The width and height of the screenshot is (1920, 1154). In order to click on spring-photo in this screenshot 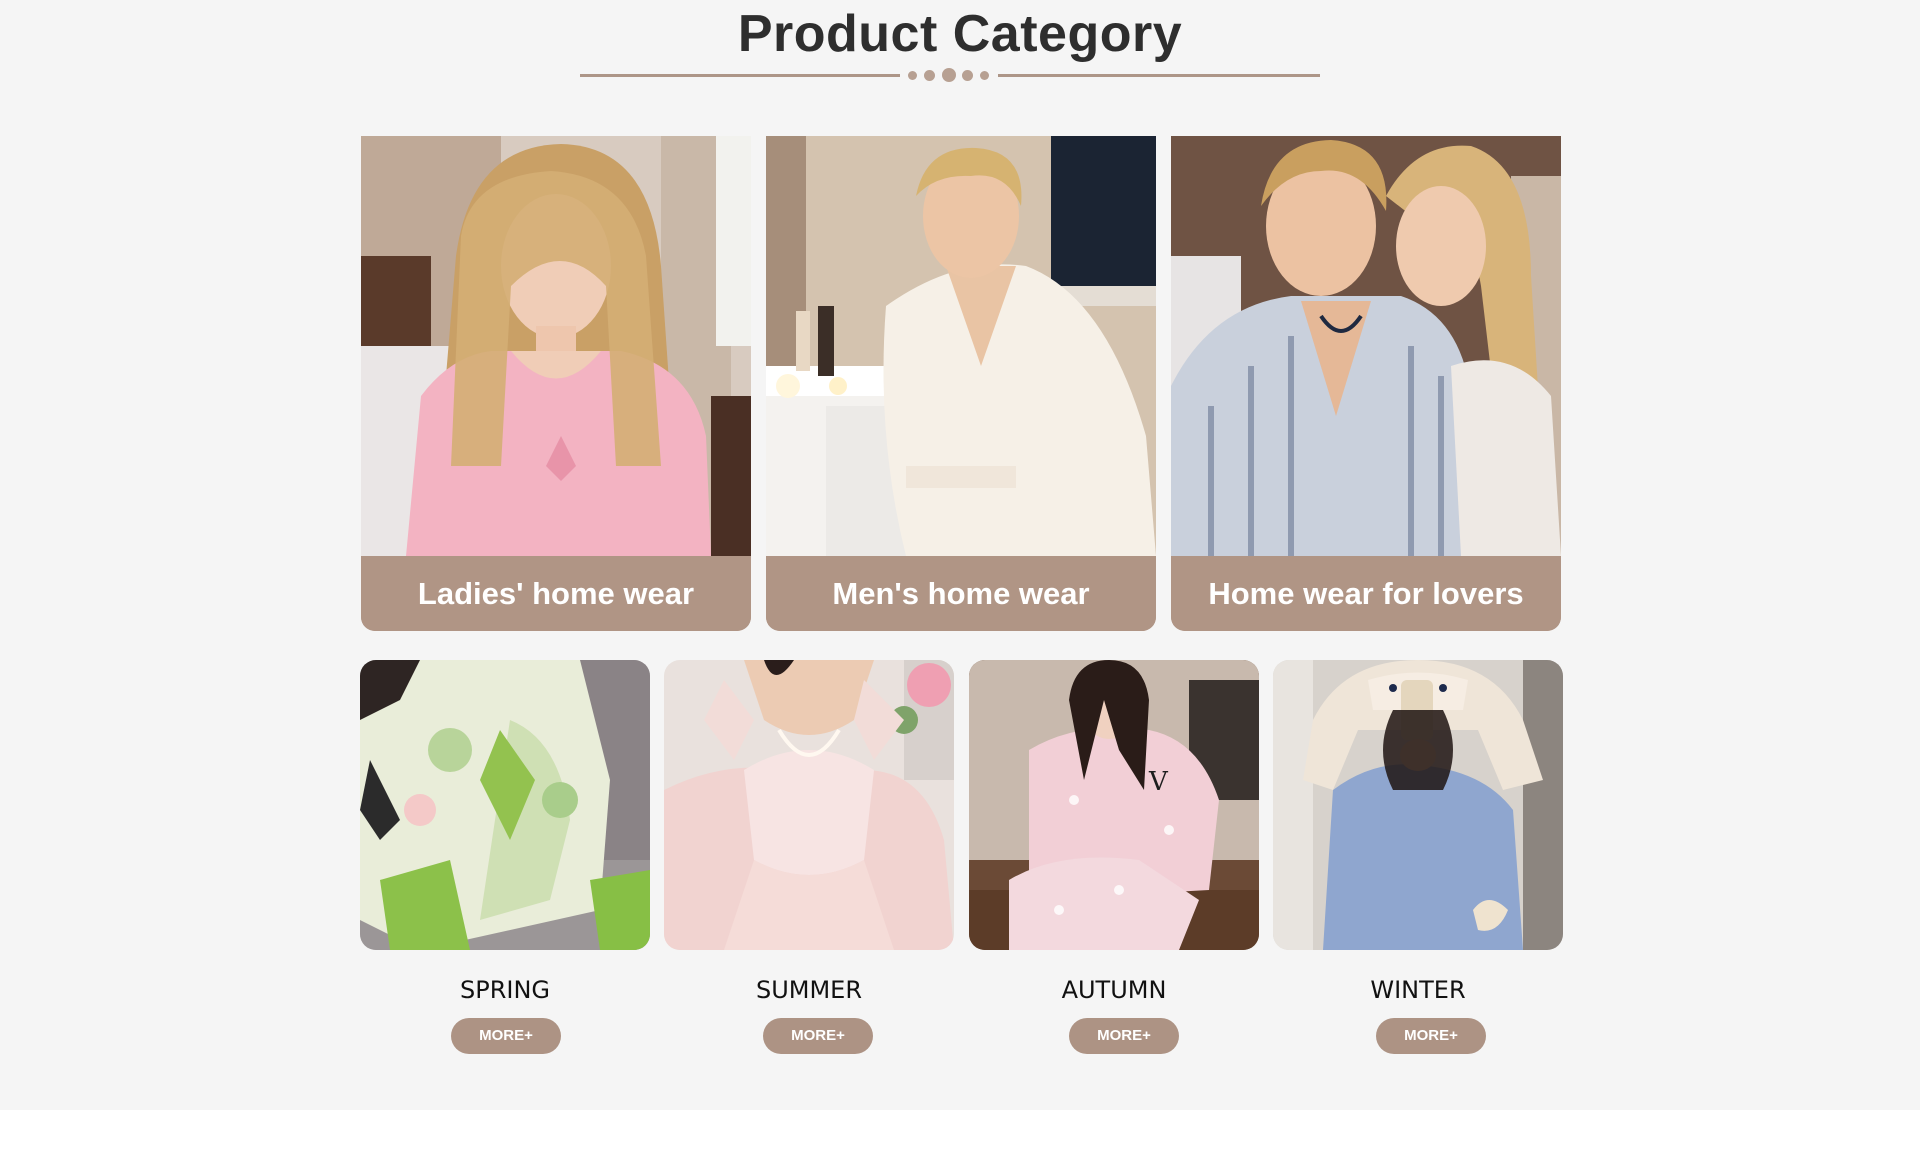, I will do `click(505, 805)`.